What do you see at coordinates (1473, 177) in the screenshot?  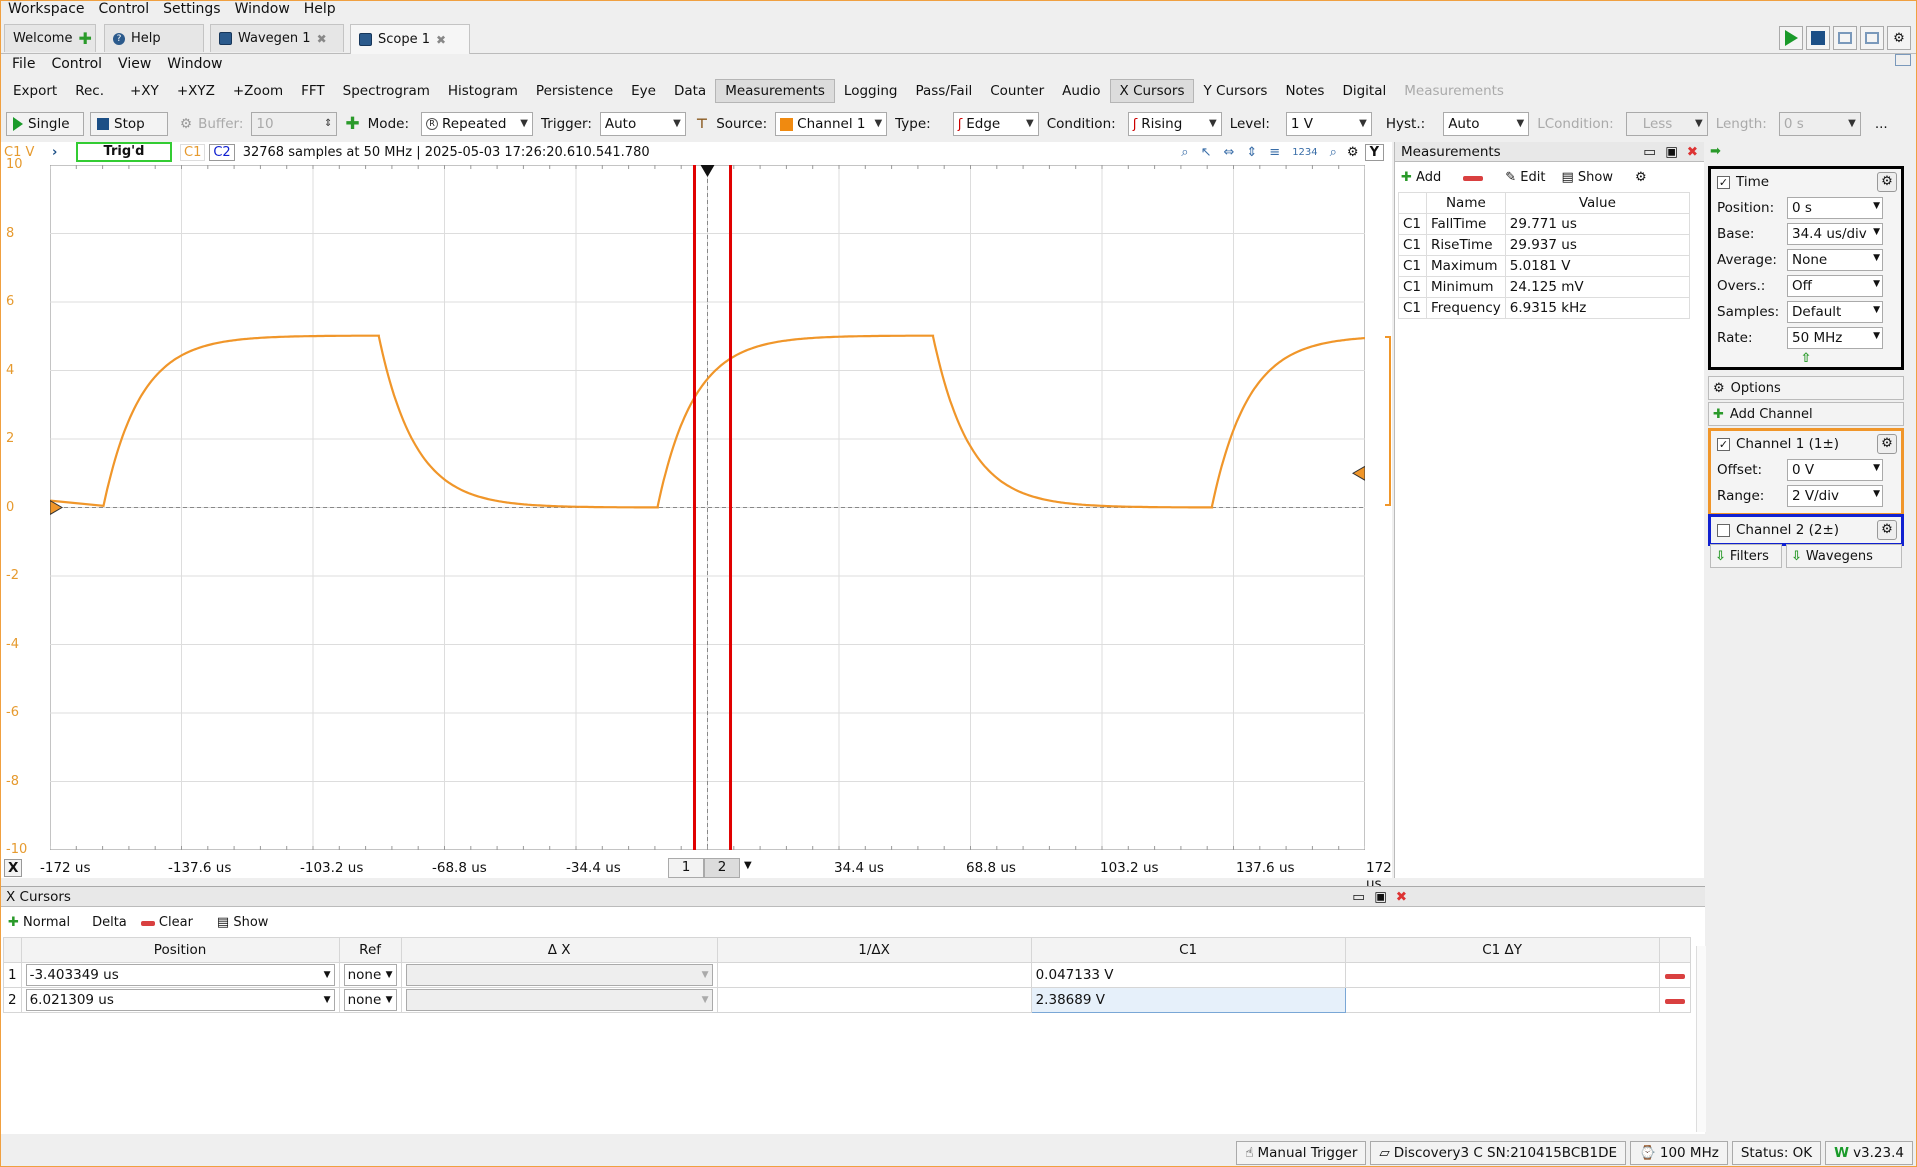 I see `remove-measurement-button` at bounding box center [1473, 177].